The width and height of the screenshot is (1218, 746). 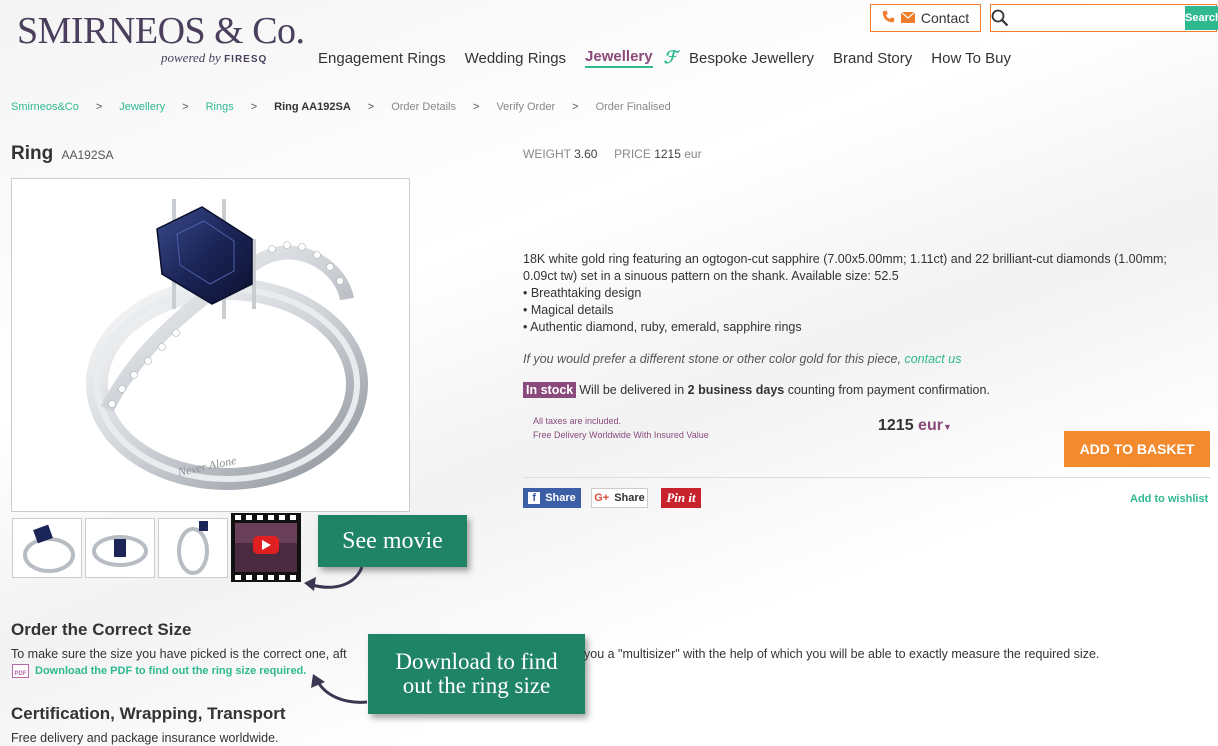 I want to click on breadcrumb-jewellery: Jewellery, so click(x=142, y=107).